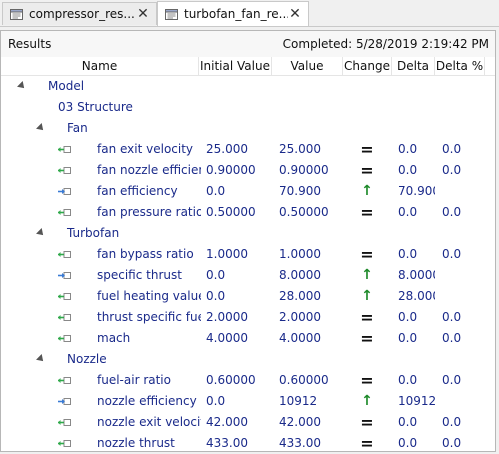 The height and width of the screenshot is (454, 499). What do you see at coordinates (300, 422) in the screenshot?
I see `current-value: 42.000` at bounding box center [300, 422].